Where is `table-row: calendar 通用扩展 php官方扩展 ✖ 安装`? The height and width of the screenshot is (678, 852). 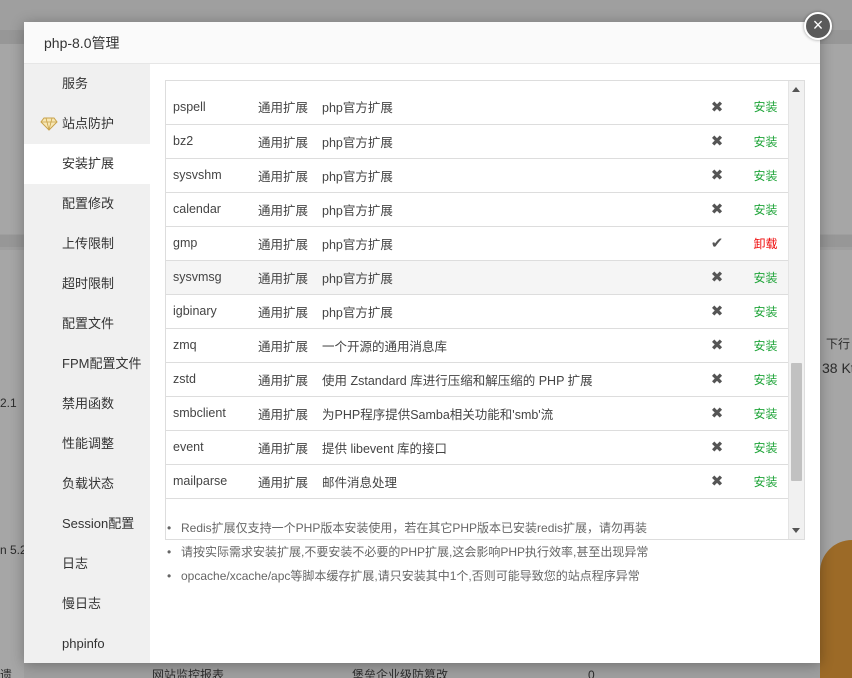
table-row: calendar 通用扩展 php官方扩展 ✖ 安装 is located at coordinates (477, 209).